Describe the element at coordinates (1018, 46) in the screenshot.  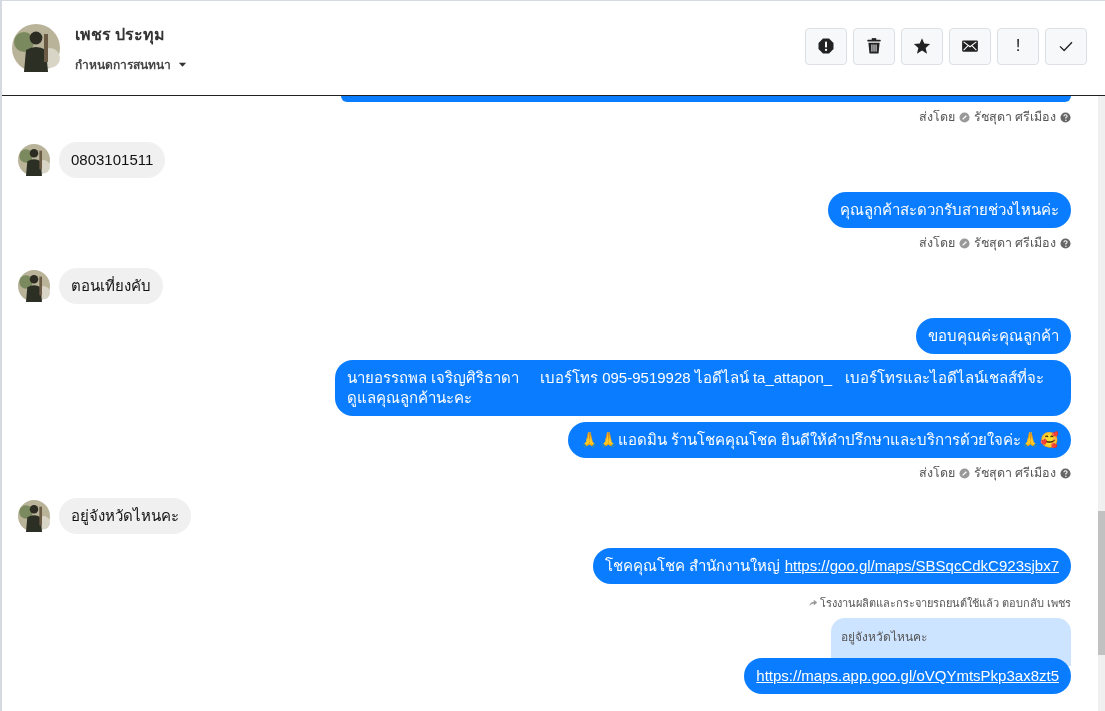
I see `exclamation-button: !` at that location.